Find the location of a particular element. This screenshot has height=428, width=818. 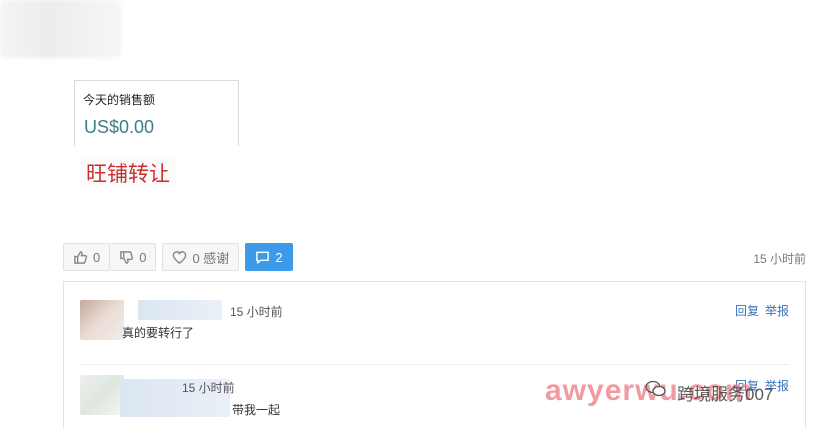

comment-text: 真的要转行了 is located at coordinates (158, 333).